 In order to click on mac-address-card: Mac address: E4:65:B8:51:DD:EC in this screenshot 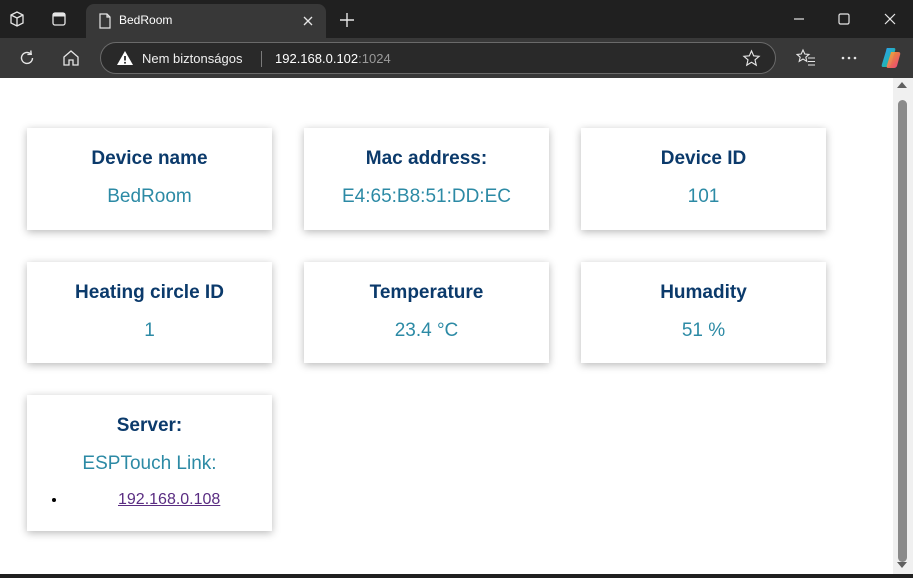, I will do `click(426, 179)`.